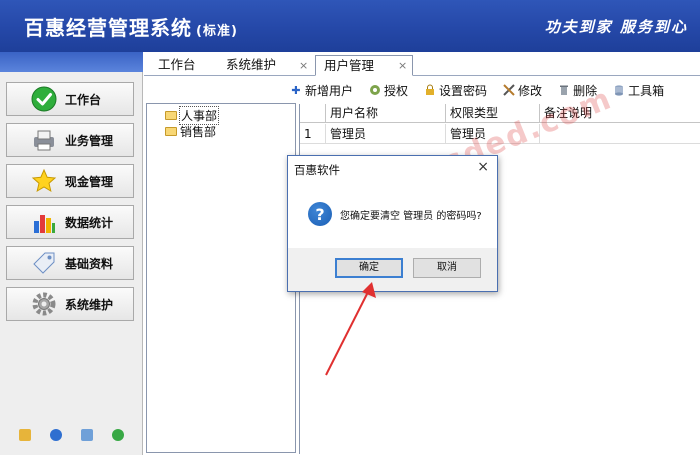 This screenshot has height=455, width=700. What do you see at coordinates (447, 268) in the screenshot?
I see `cancel-button: 取消` at bounding box center [447, 268].